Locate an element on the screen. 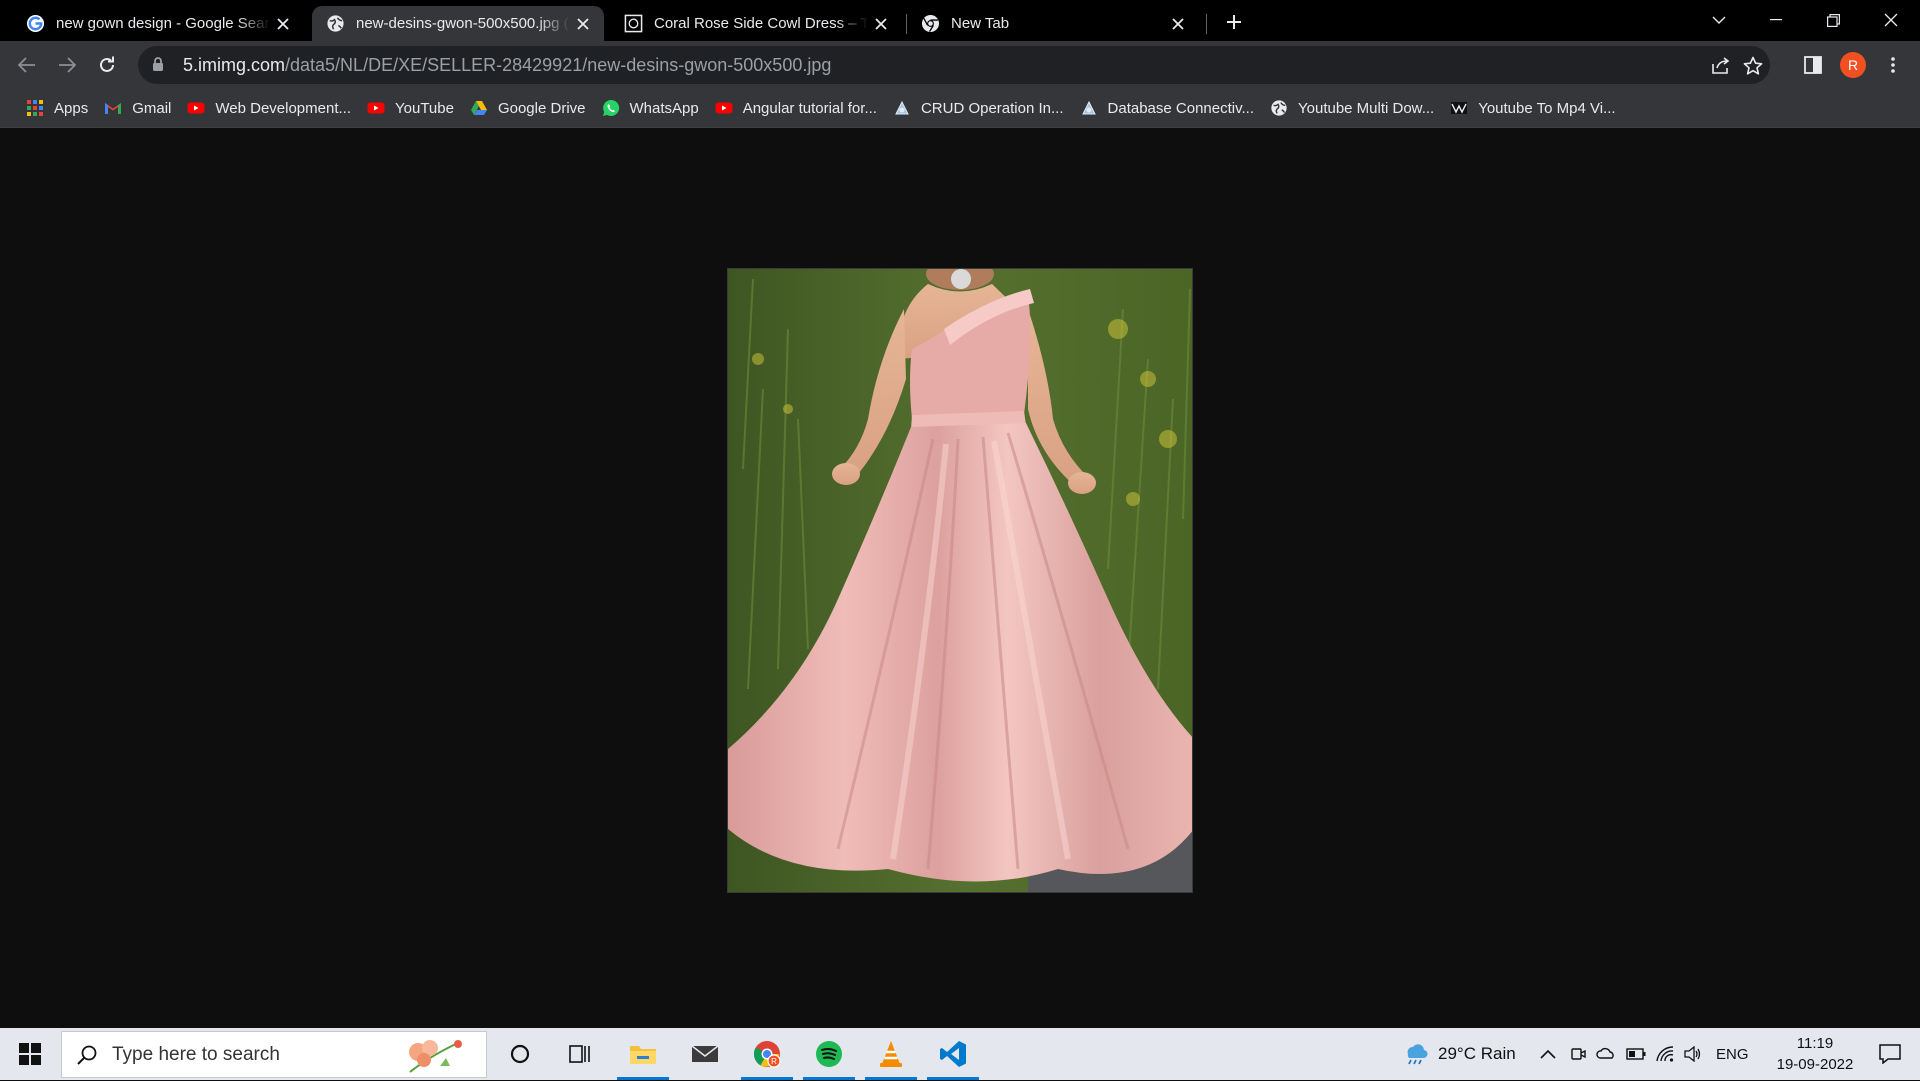 This screenshot has height=1081, width=1920. close-icon is located at coordinates (1891, 20).